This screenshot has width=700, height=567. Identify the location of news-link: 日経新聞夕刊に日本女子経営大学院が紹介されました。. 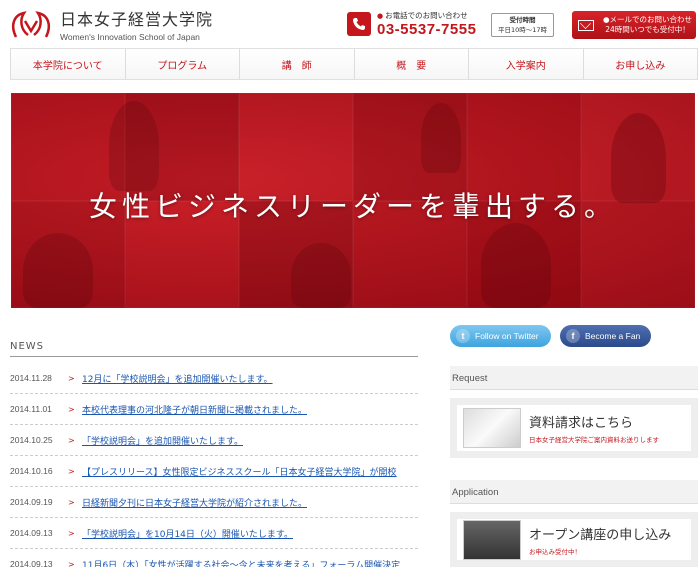
(194, 502).